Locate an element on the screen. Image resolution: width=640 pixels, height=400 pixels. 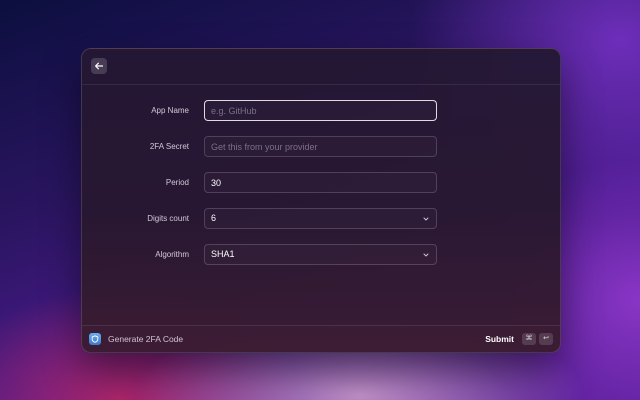
enter-key-icon: ↩ is located at coordinates (546, 339).